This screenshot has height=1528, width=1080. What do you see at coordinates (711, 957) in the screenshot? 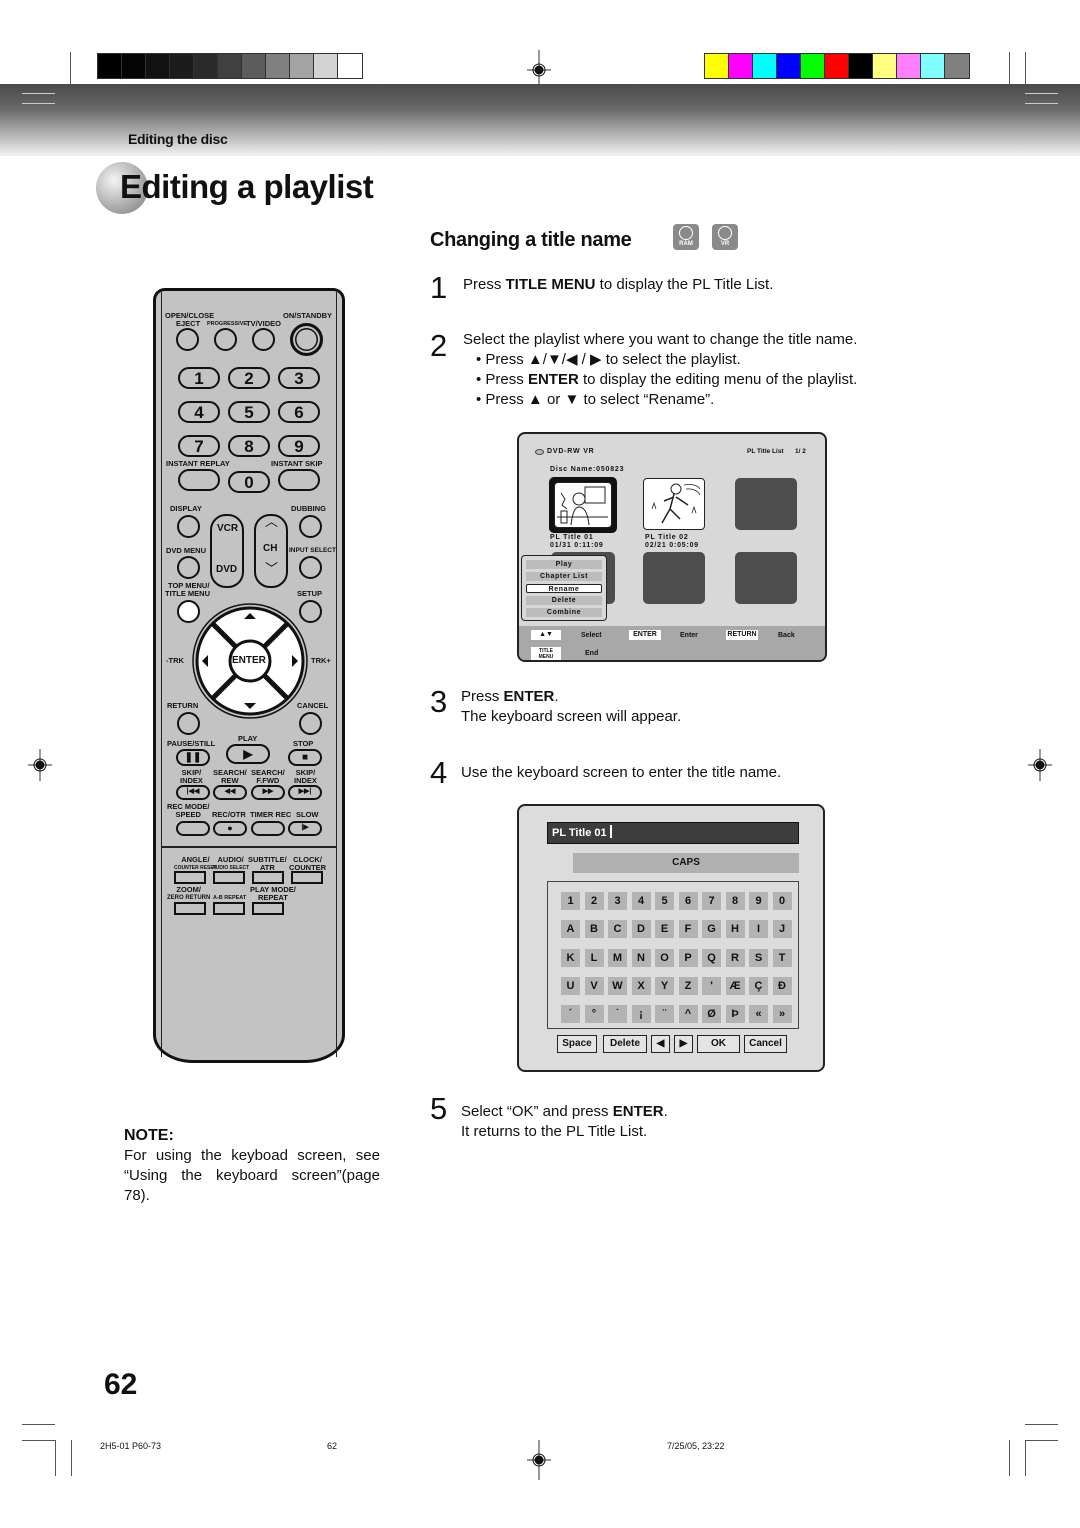
I see `keyboard-key: Q` at bounding box center [711, 957].